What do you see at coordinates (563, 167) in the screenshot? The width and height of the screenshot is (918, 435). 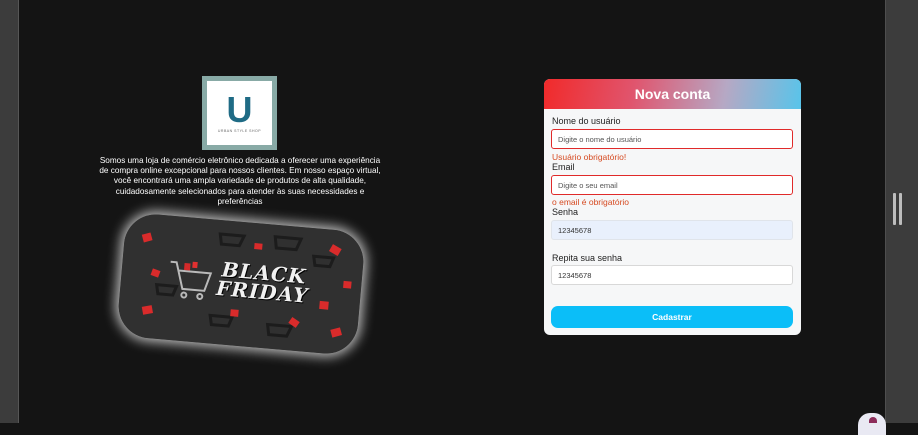 I see `email-label: Email` at bounding box center [563, 167].